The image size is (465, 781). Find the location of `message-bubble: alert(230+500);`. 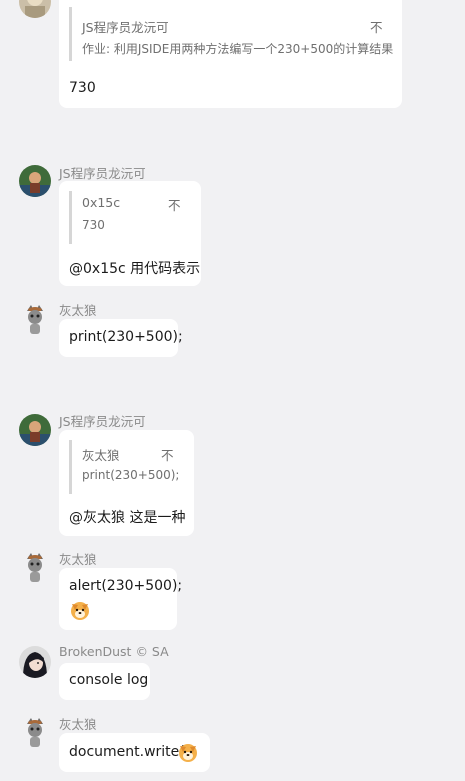

message-bubble: alert(230+500); is located at coordinates (120, 599).